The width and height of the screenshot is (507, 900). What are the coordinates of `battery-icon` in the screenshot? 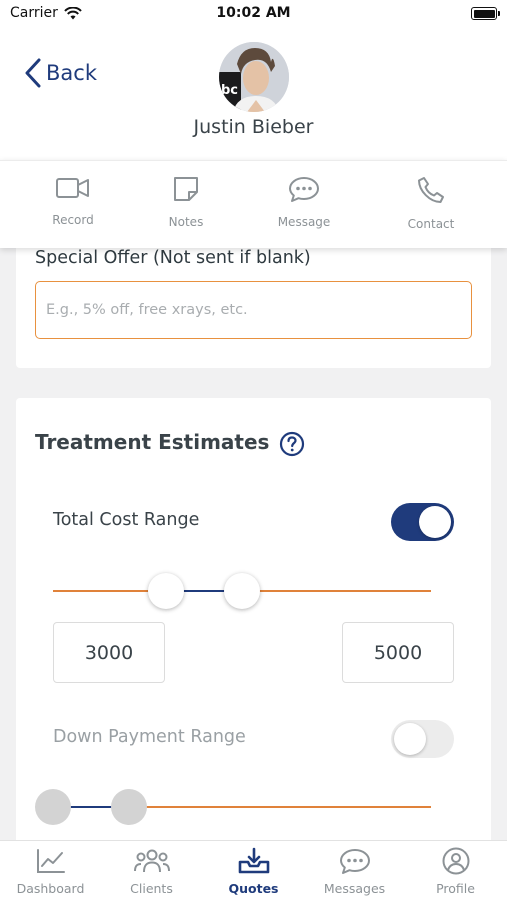 It's located at (485, 13).